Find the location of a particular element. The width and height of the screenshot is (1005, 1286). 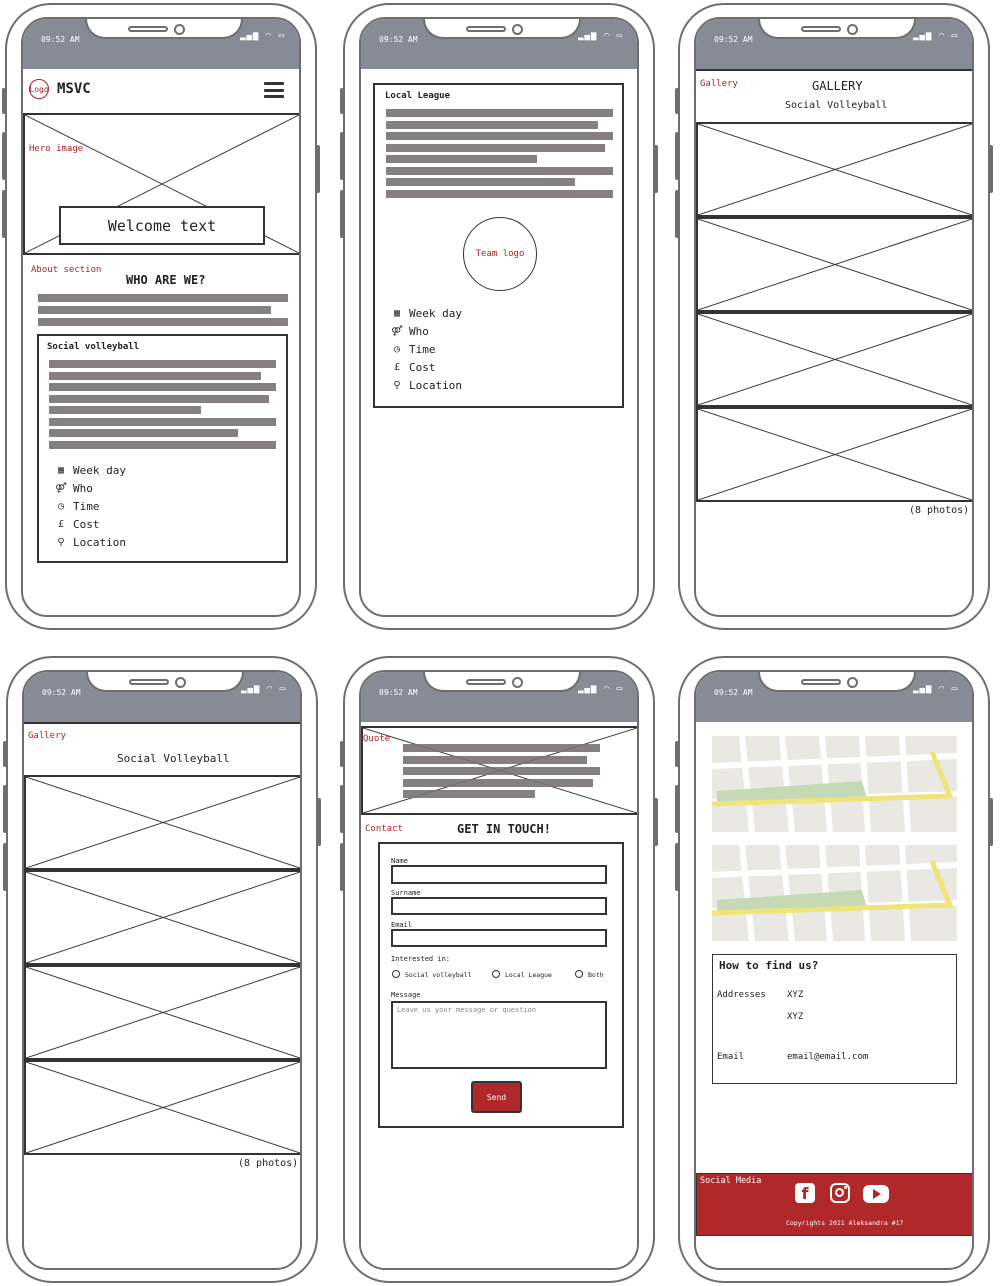

brand-name: MSVC is located at coordinates (74, 89).